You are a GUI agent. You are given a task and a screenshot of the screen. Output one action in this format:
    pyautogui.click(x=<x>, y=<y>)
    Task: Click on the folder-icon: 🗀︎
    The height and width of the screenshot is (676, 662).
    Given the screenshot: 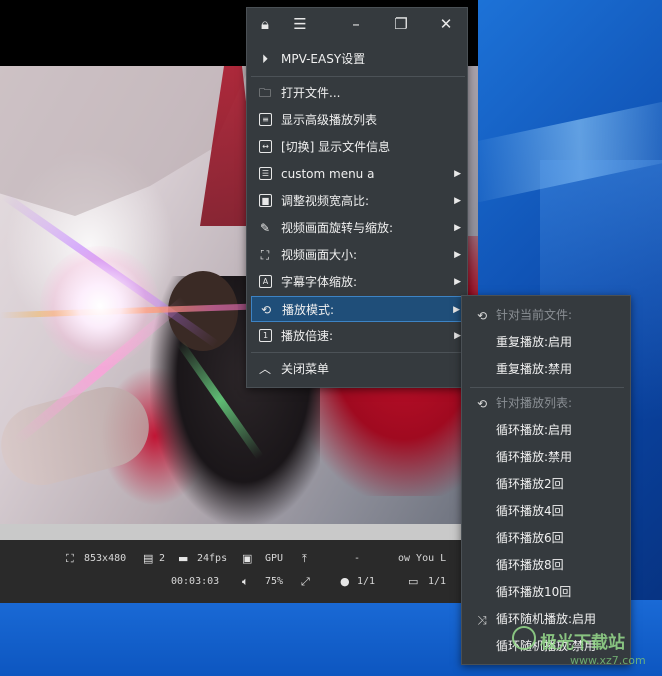 What is the action you would take?
    pyautogui.click(x=264, y=93)
    